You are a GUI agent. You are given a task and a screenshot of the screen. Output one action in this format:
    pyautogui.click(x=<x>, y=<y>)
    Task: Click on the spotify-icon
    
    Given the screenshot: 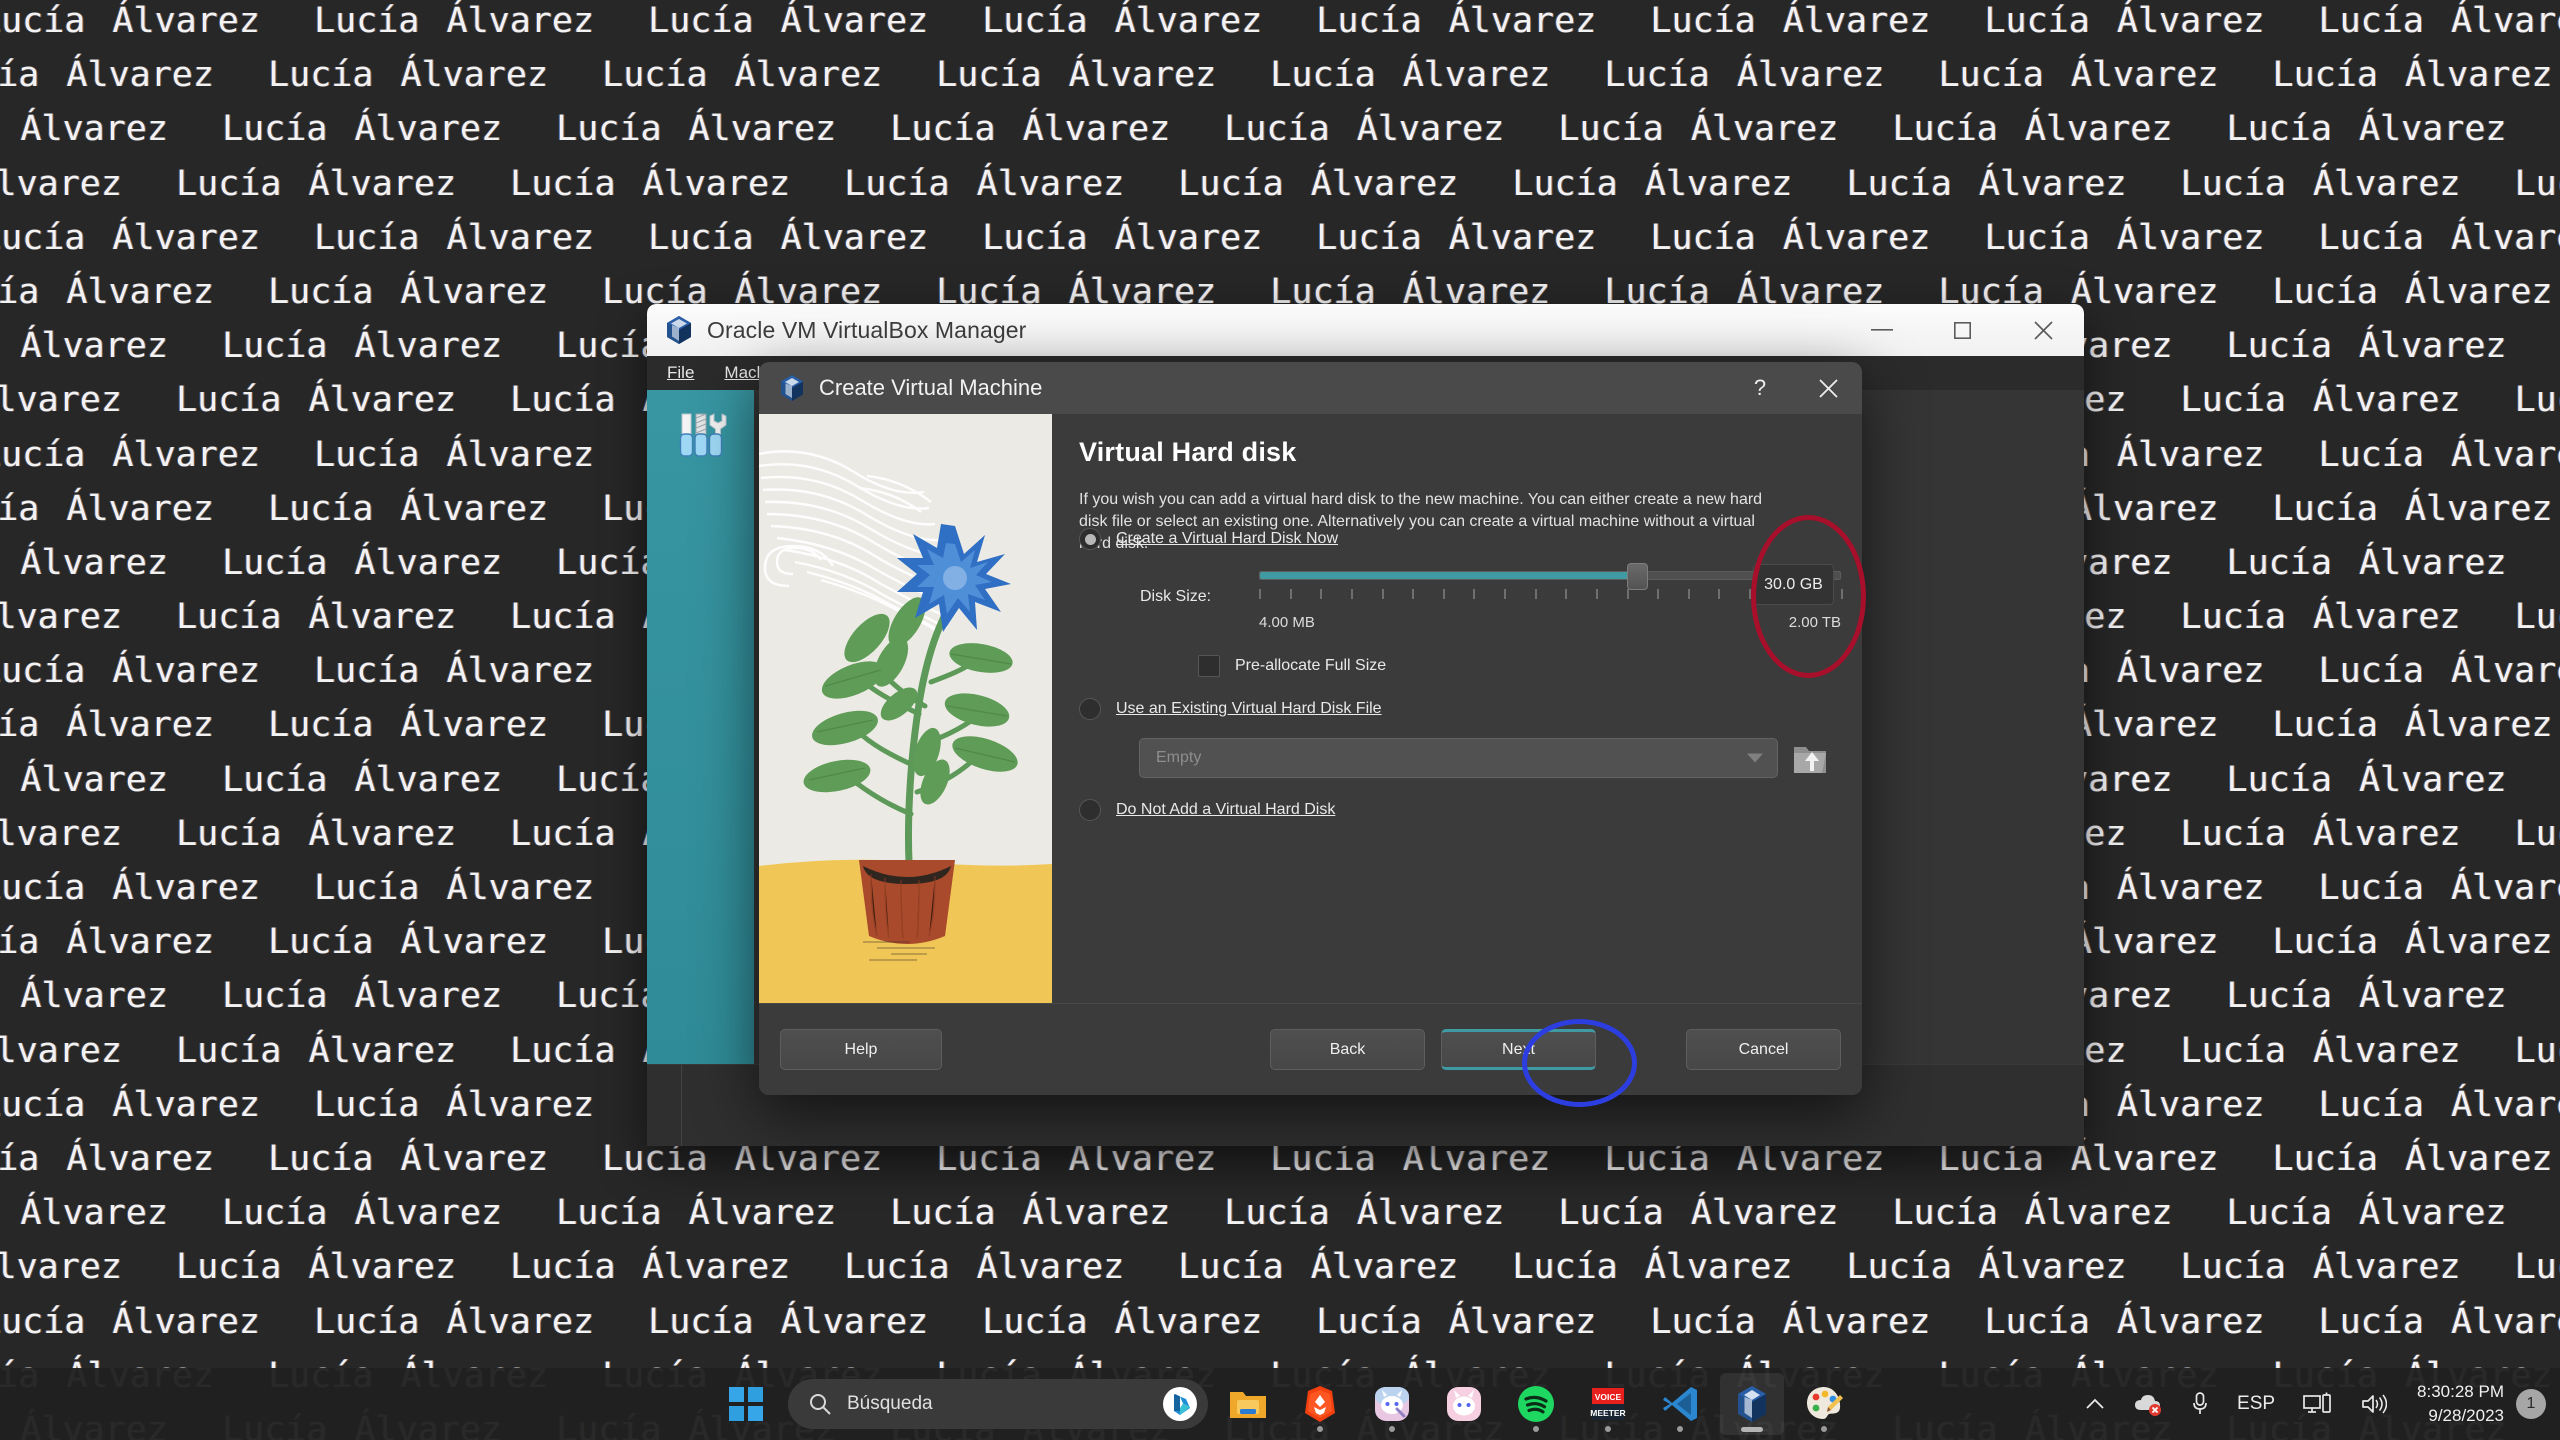 What is the action you would take?
    pyautogui.click(x=1536, y=1404)
    